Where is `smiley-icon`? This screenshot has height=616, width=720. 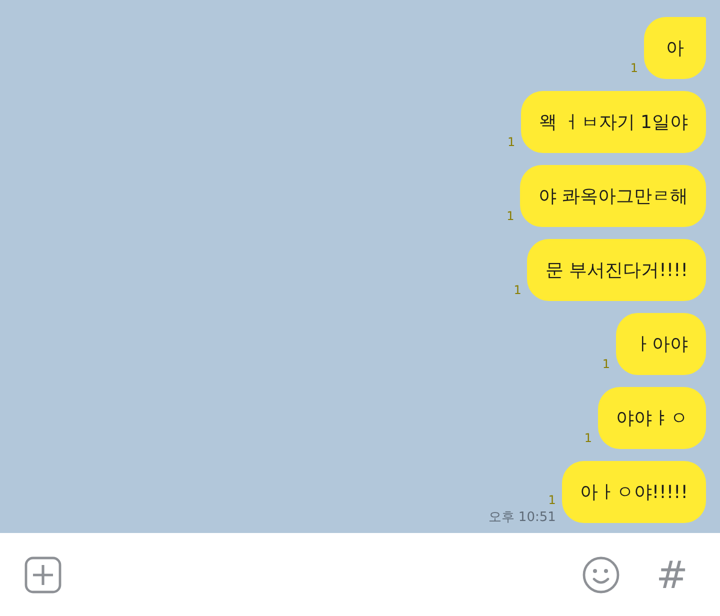 smiley-icon is located at coordinates (601, 575).